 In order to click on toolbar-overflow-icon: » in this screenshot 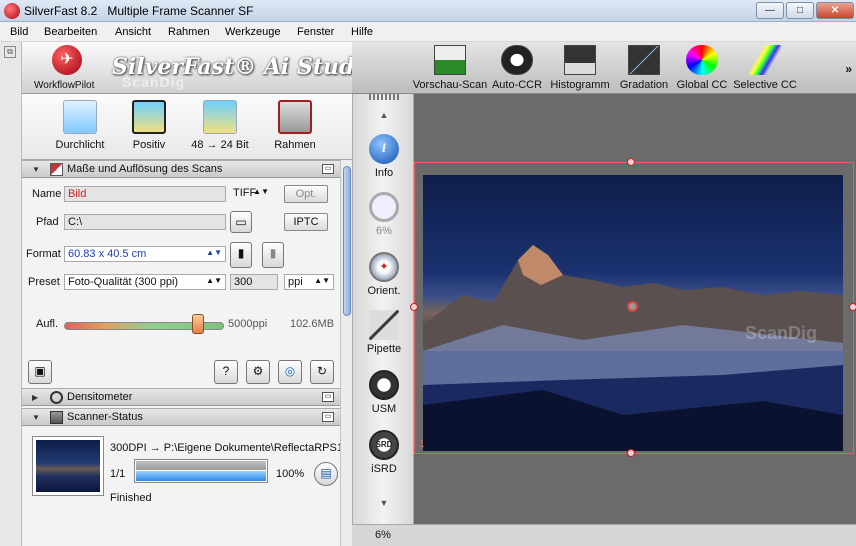, I will do `click(848, 69)`.